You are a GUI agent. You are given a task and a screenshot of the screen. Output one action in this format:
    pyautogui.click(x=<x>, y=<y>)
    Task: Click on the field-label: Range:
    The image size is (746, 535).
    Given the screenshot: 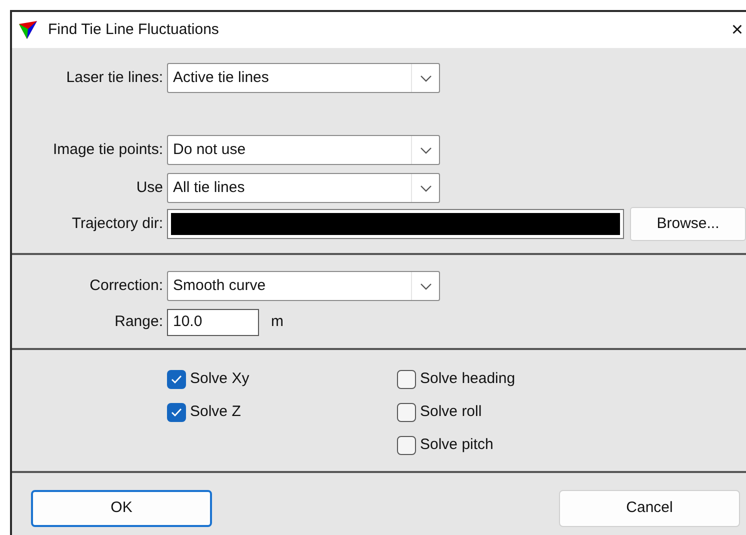 What is the action you would take?
    pyautogui.click(x=138, y=322)
    